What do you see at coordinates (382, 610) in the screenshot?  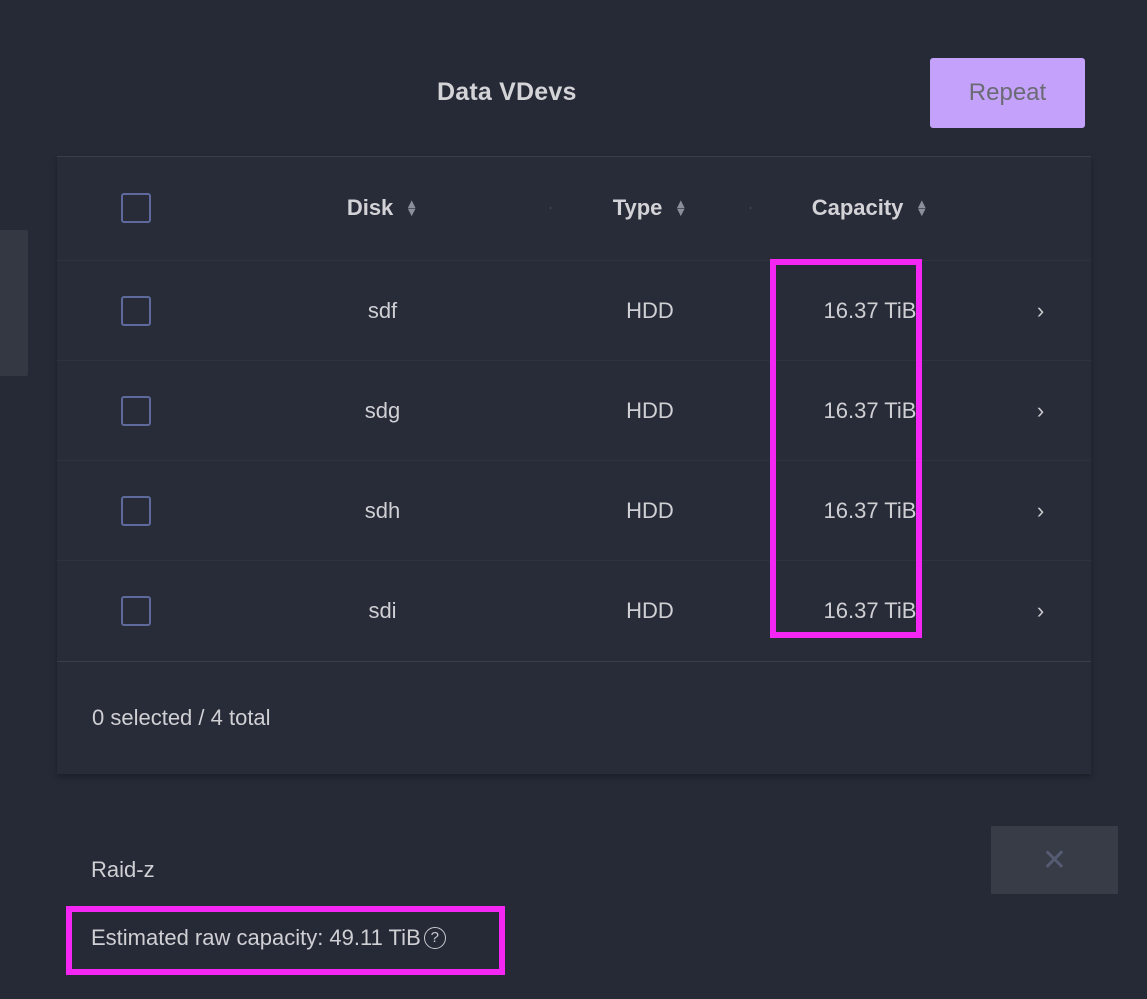 I see `cell-disk: sdi` at bounding box center [382, 610].